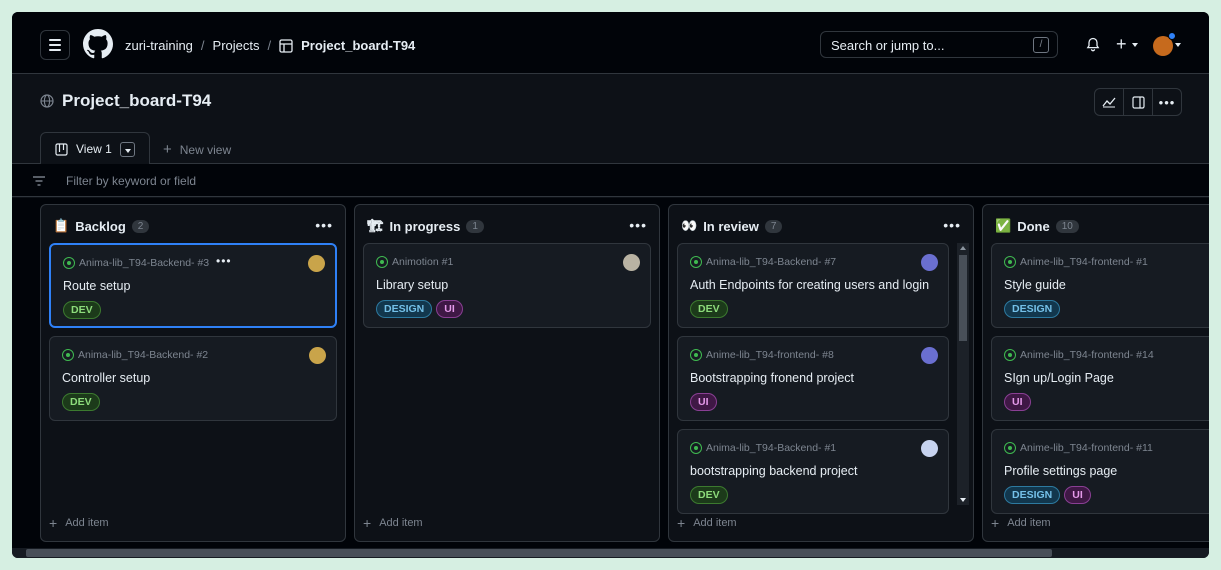  What do you see at coordinates (197, 149) in the screenshot?
I see `new-view-button: + New view` at bounding box center [197, 149].